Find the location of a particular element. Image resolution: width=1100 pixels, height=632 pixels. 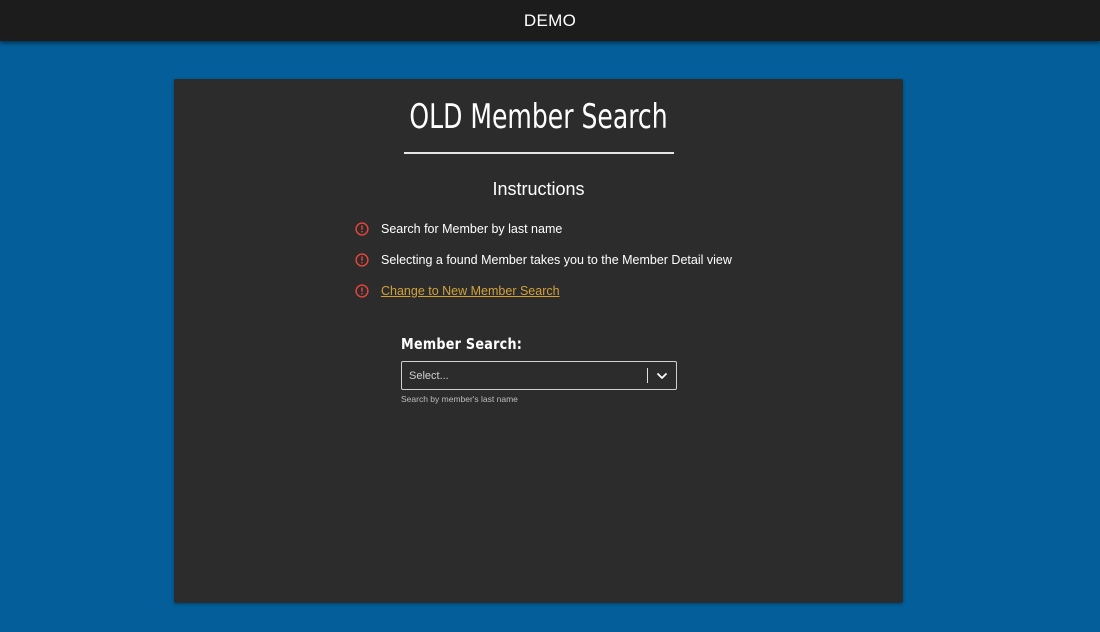

app-title: DEMO is located at coordinates (550, 20).